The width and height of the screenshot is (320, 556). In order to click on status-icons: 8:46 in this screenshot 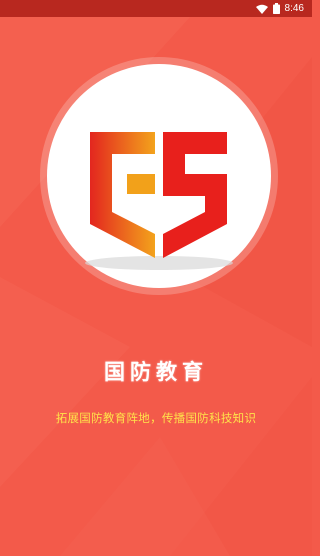, I will do `click(279, 8)`.